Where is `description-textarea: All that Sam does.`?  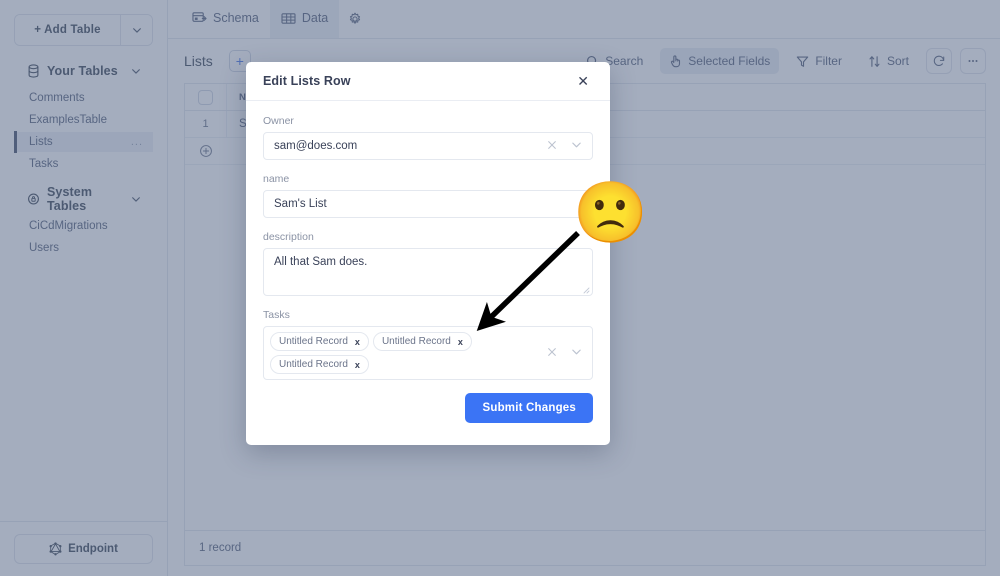 description-textarea: All that Sam does. is located at coordinates (428, 272).